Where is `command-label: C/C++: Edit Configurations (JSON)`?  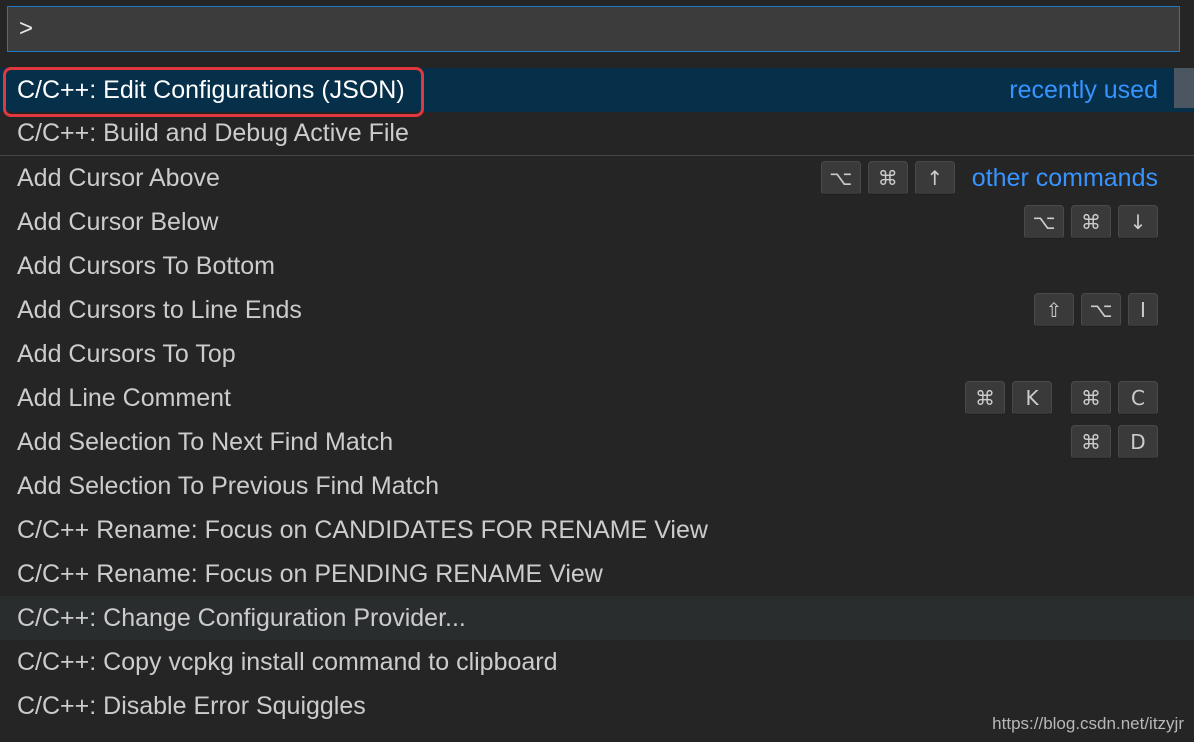
command-label: C/C++: Edit Configurations (JSON) is located at coordinates (211, 89).